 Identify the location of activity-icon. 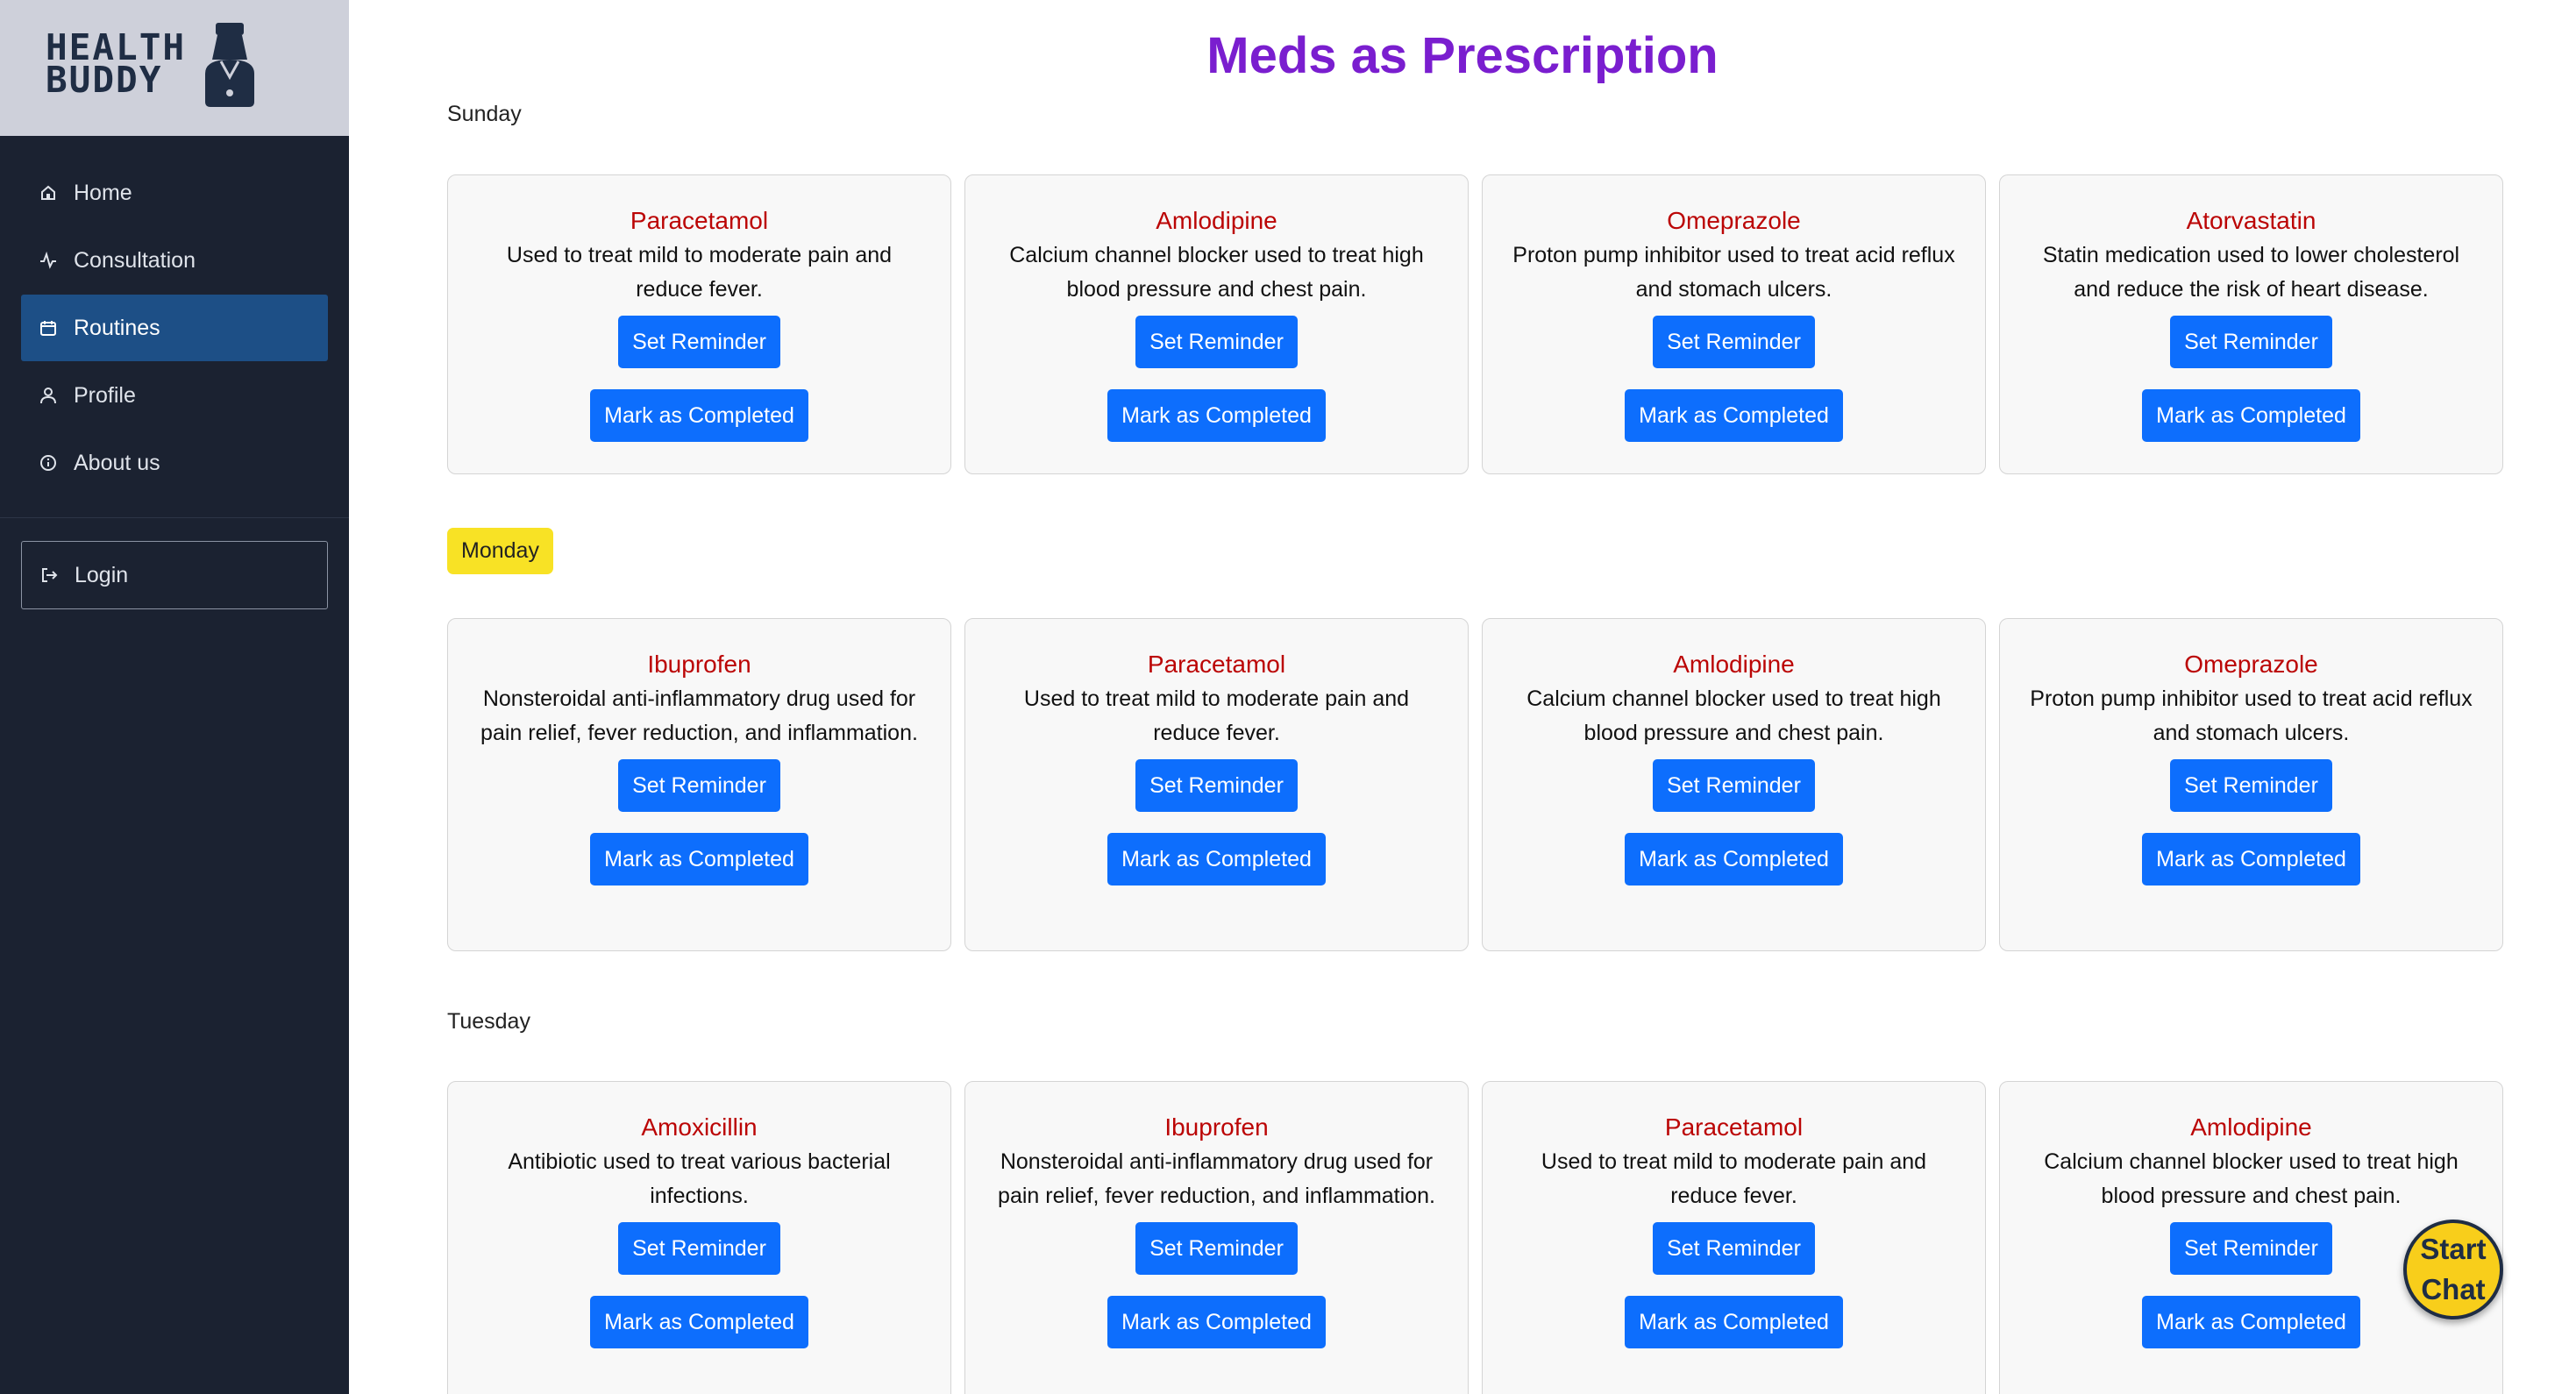
(48, 260).